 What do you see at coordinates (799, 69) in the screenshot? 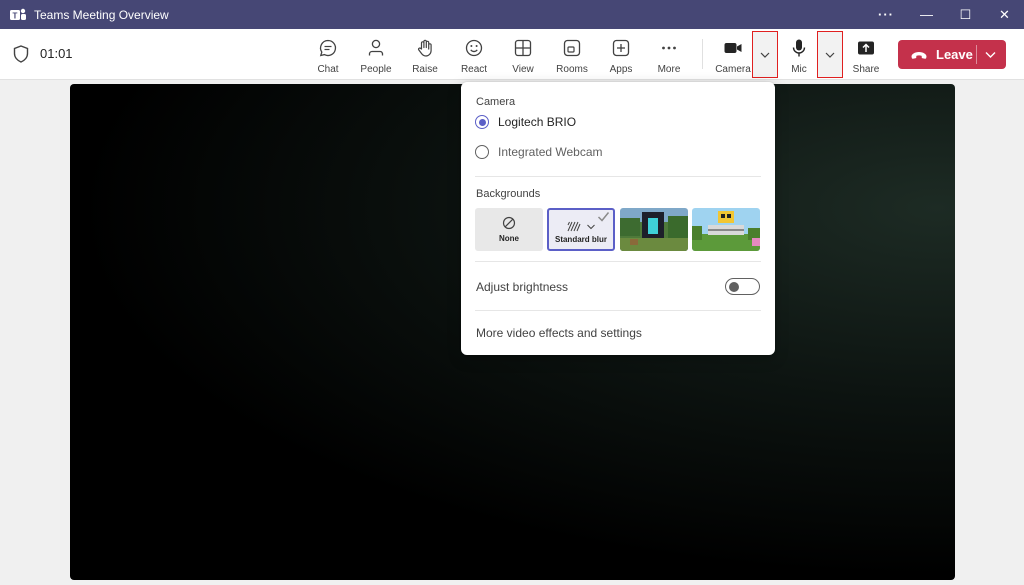
I see `mic-label: Mic` at bounding box center [799, 69].